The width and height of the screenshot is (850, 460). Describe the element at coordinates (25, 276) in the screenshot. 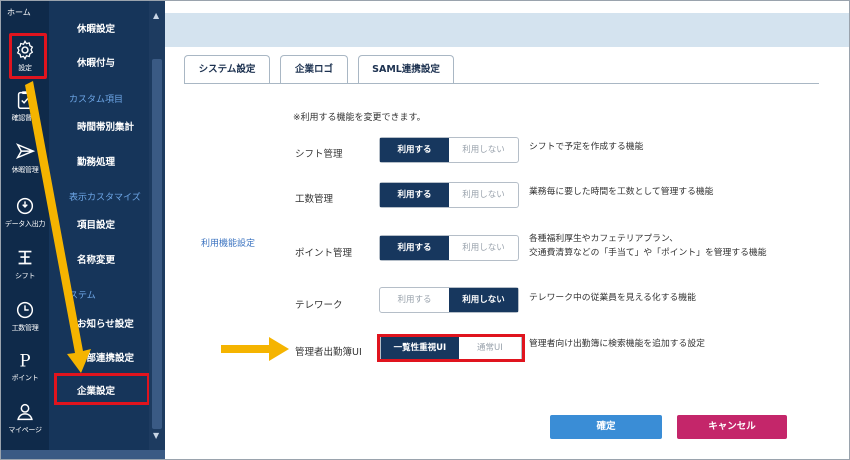

I see `rail-label: シフト` at that location.